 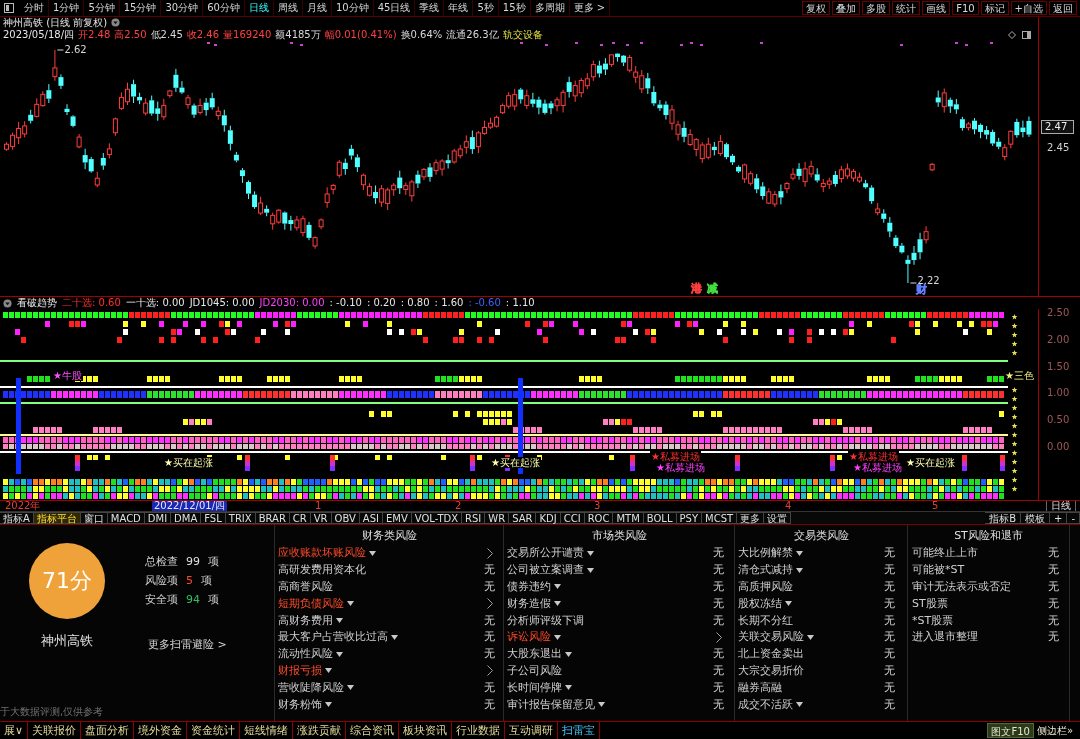 I want to click on risk-item: 应收账款坏账风险, so click(x=322, y=553).